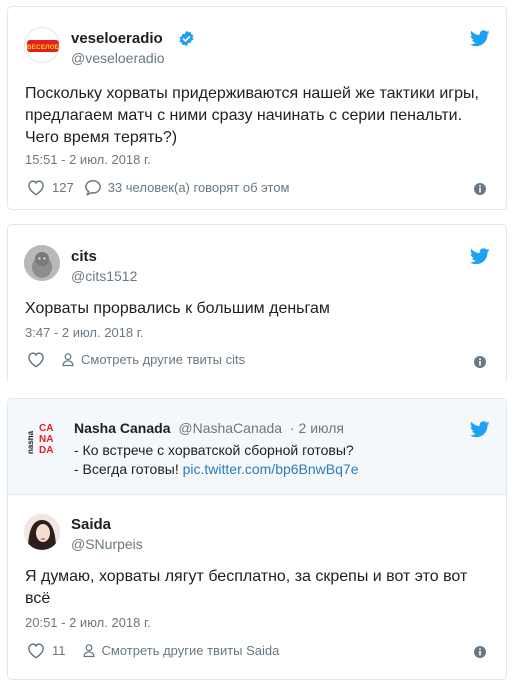 The height and width of the screenshot is (682, 515). I want to click on like-button, so click(36, 359).